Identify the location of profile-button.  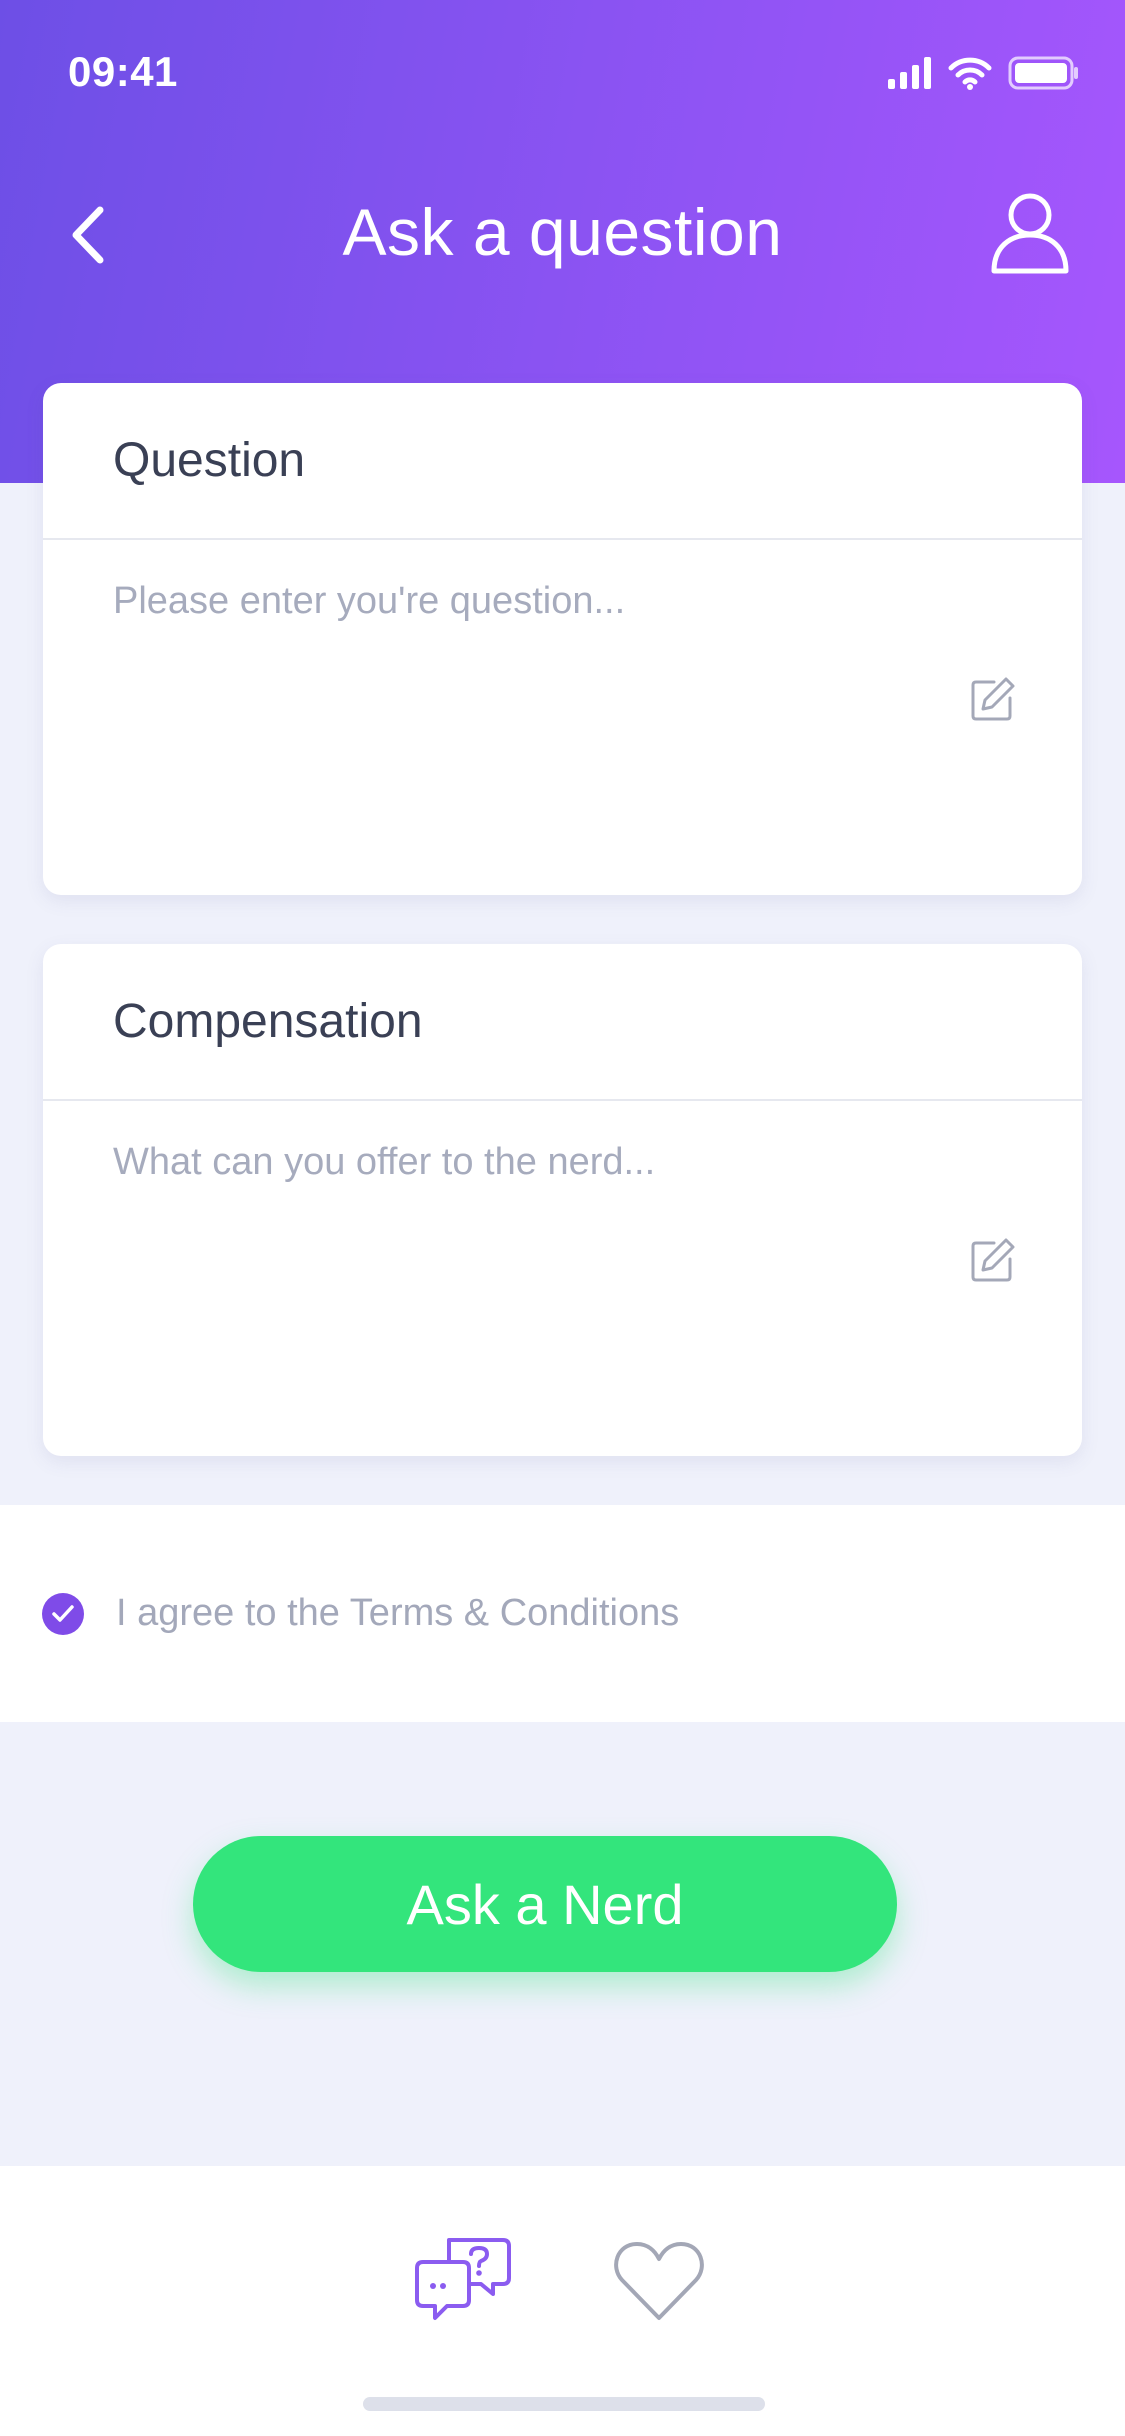
(1030, 233).